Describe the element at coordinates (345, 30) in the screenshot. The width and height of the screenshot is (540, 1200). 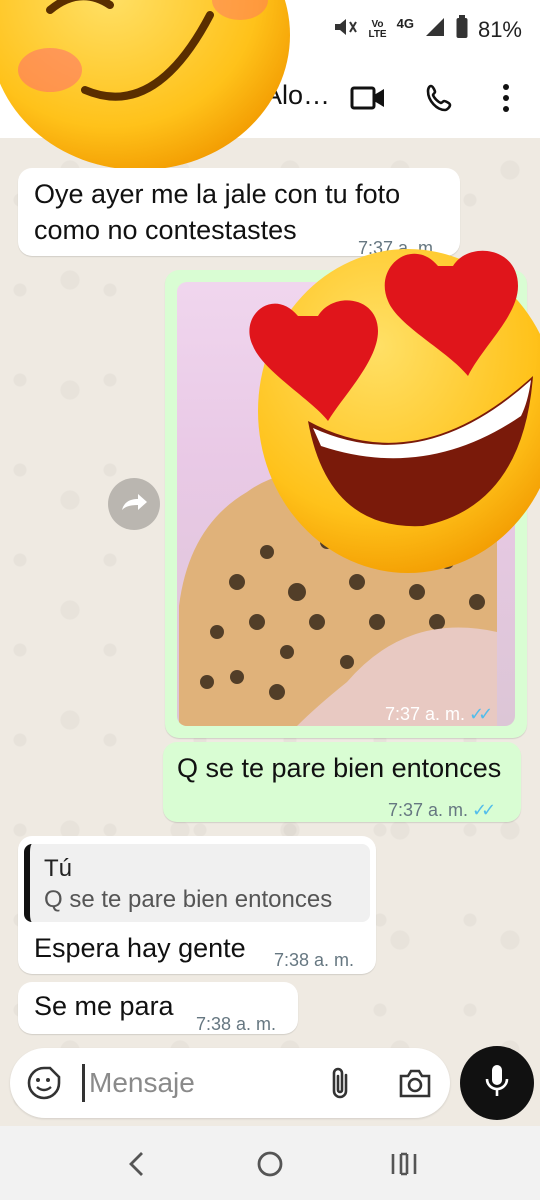
I see `mute-icon` at that location.